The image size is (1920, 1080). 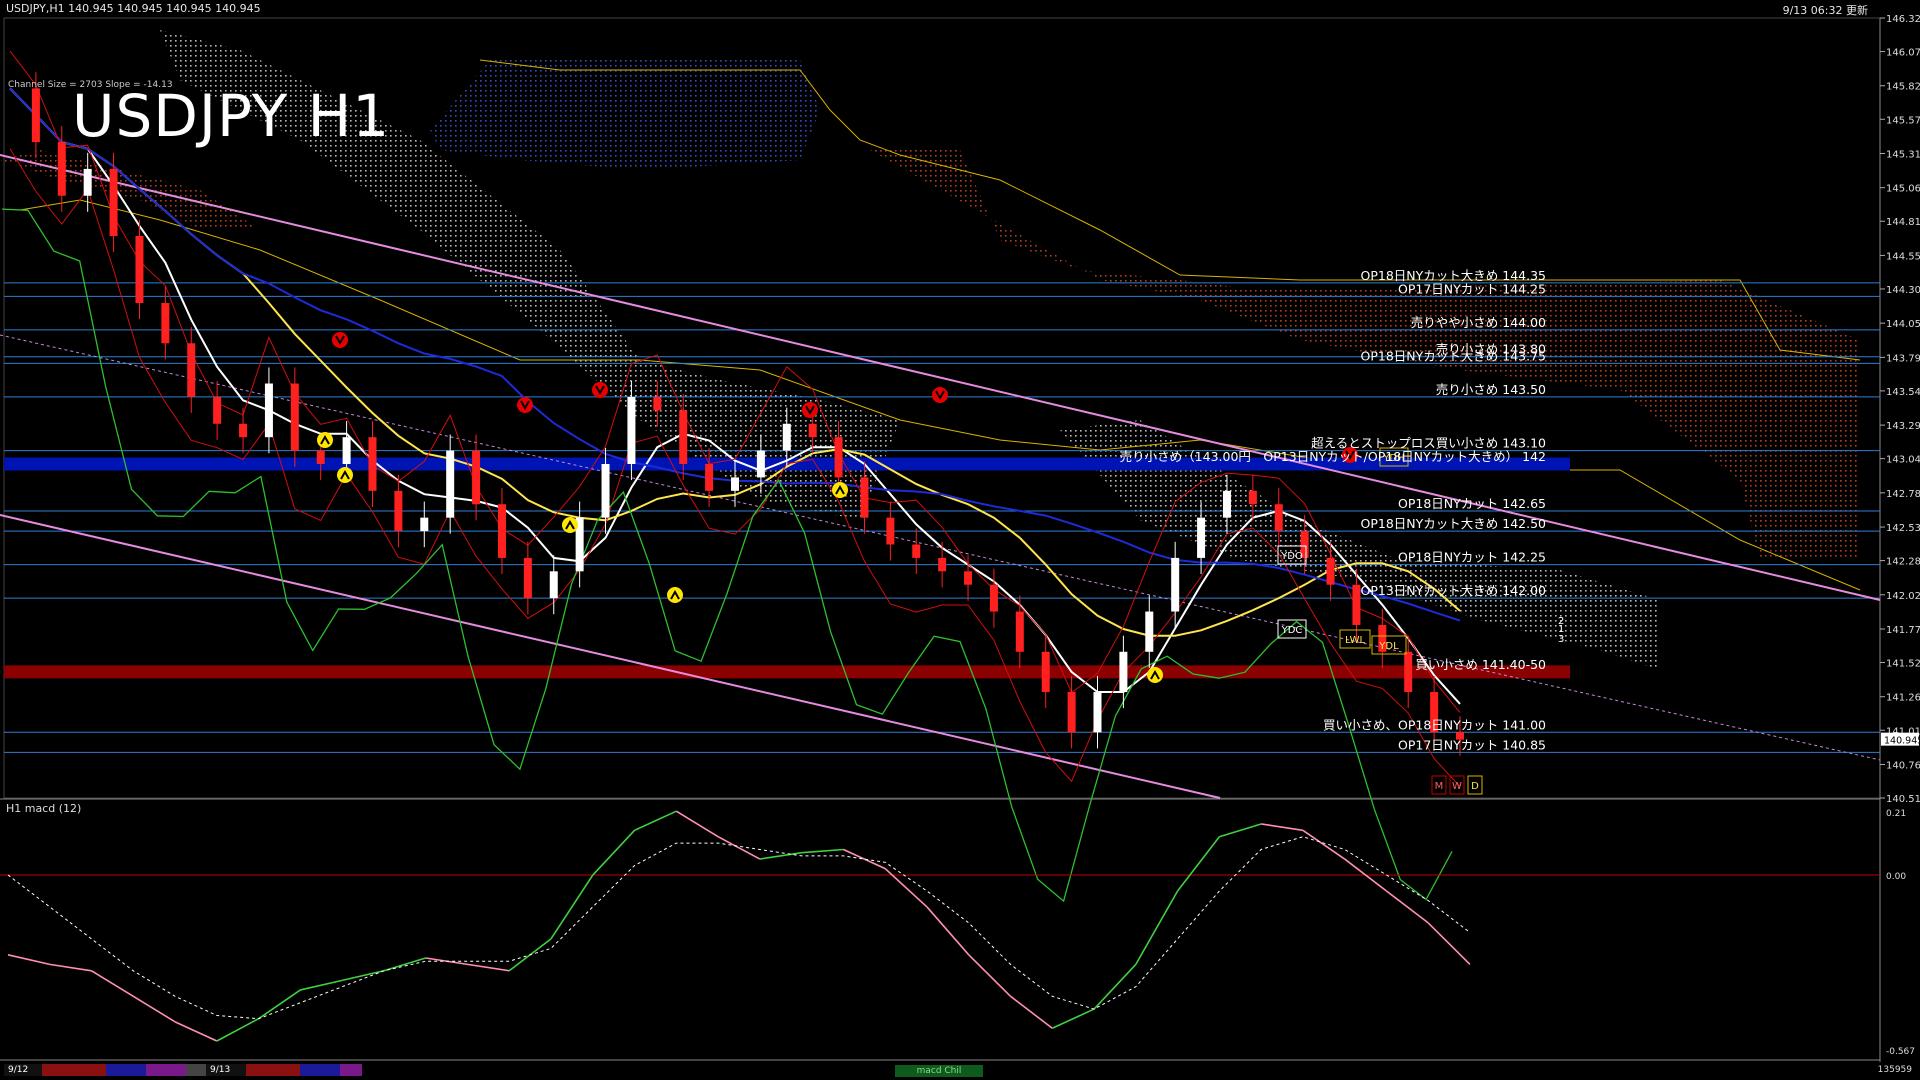 I want to click on date-segment-2: 9/13, so click(x=226, y=1070).